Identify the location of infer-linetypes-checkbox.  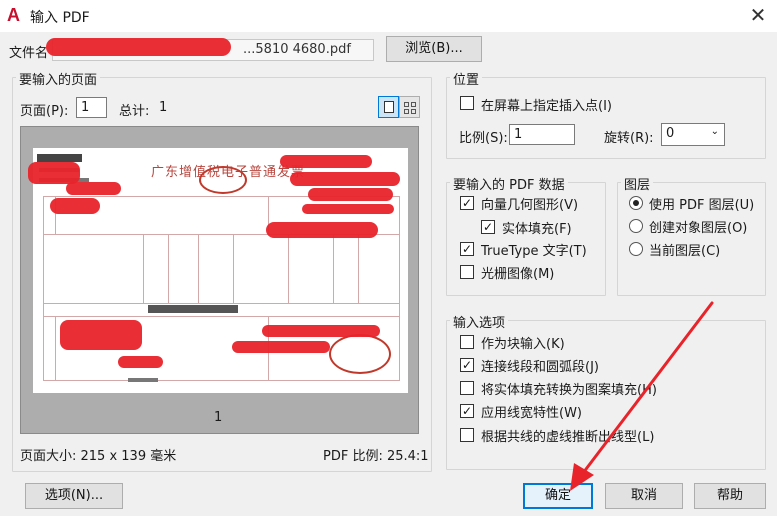
(467, 435).